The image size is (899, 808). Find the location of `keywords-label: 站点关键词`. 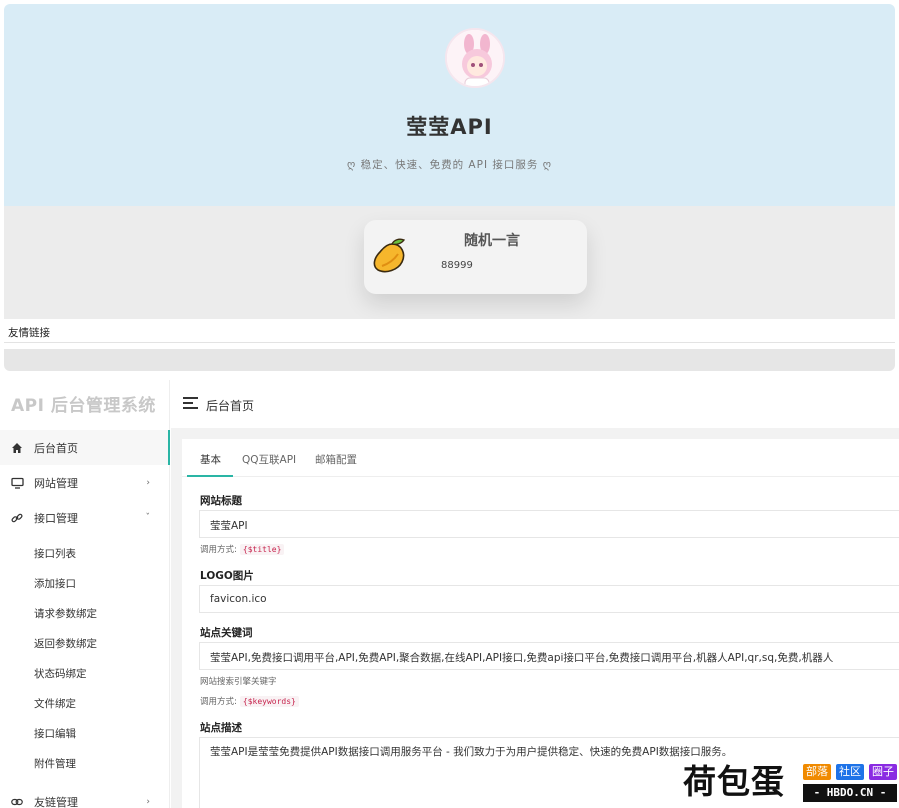

keywords-label: 站点关键词 is located at coordinates (226, 633).